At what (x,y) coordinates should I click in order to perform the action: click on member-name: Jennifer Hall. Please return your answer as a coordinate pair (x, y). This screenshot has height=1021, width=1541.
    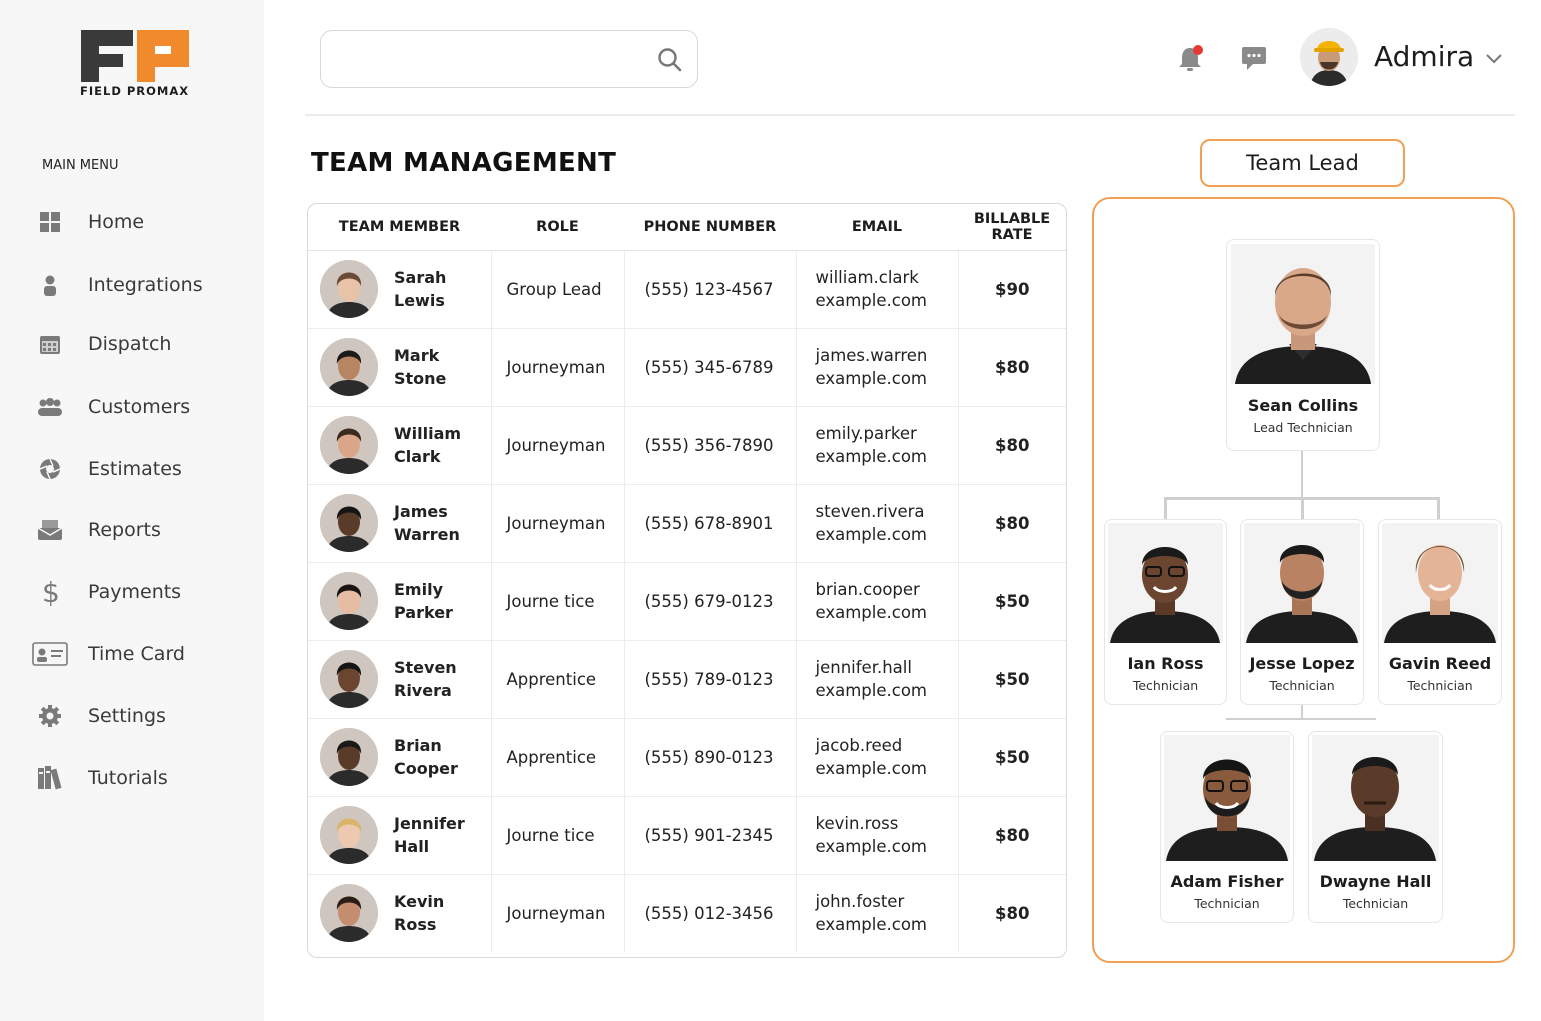
    Looking at the image, I should click on (439, 835).